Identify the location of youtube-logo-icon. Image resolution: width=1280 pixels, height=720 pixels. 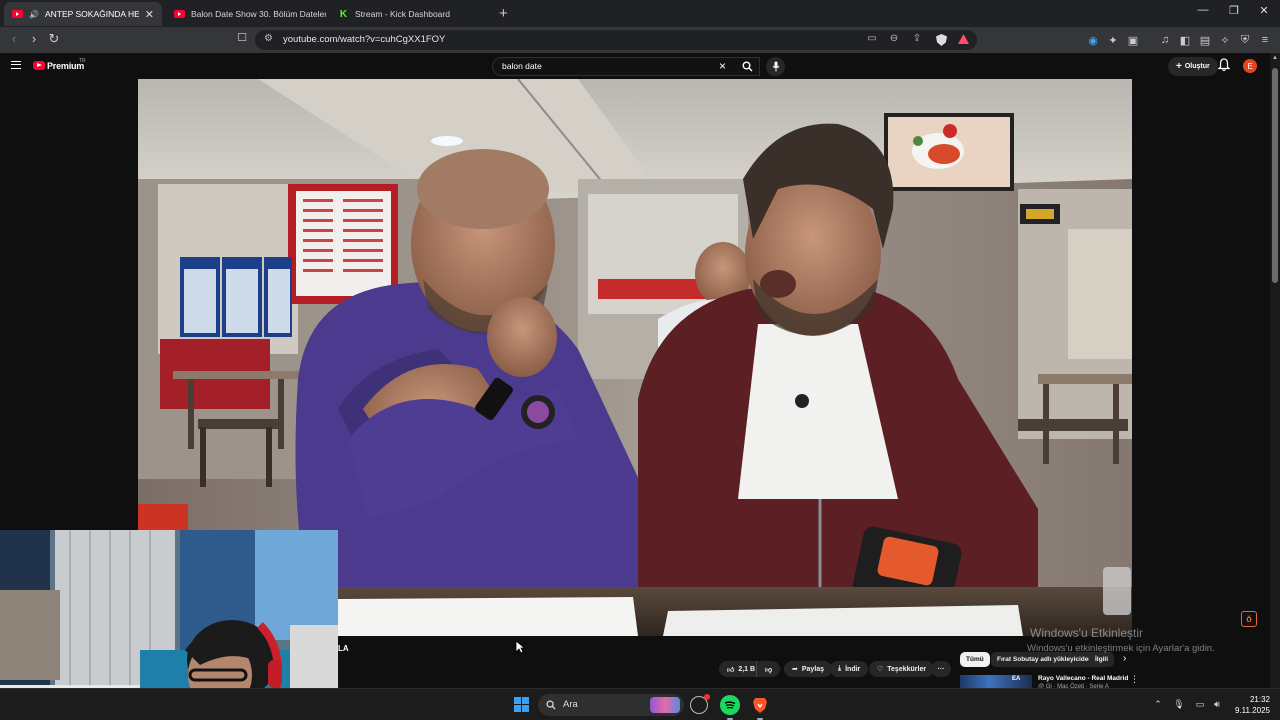
(39, 65).